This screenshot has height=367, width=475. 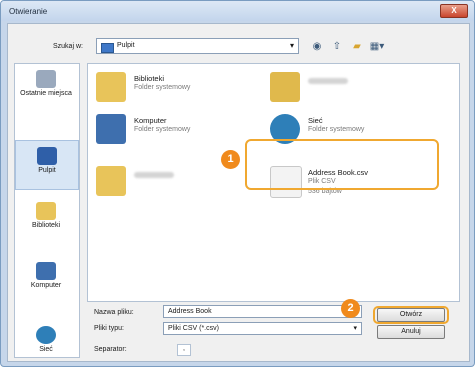 I want to click on folder-icon, so click(x=111, y=181).